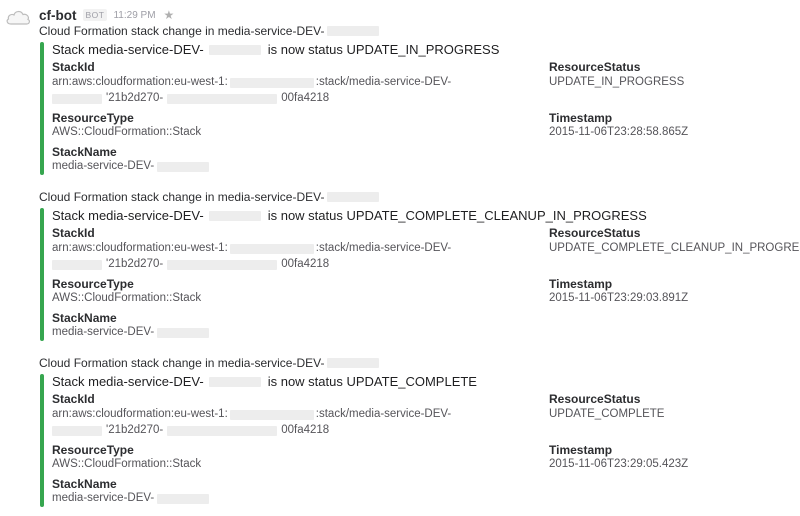 This screenshot has height=516, width=800. Describe the element at coordinates (619, 298) in the screenshot. I see `field-value-timestamp: 2015-11-06T23:29:03.891Z` at that location.